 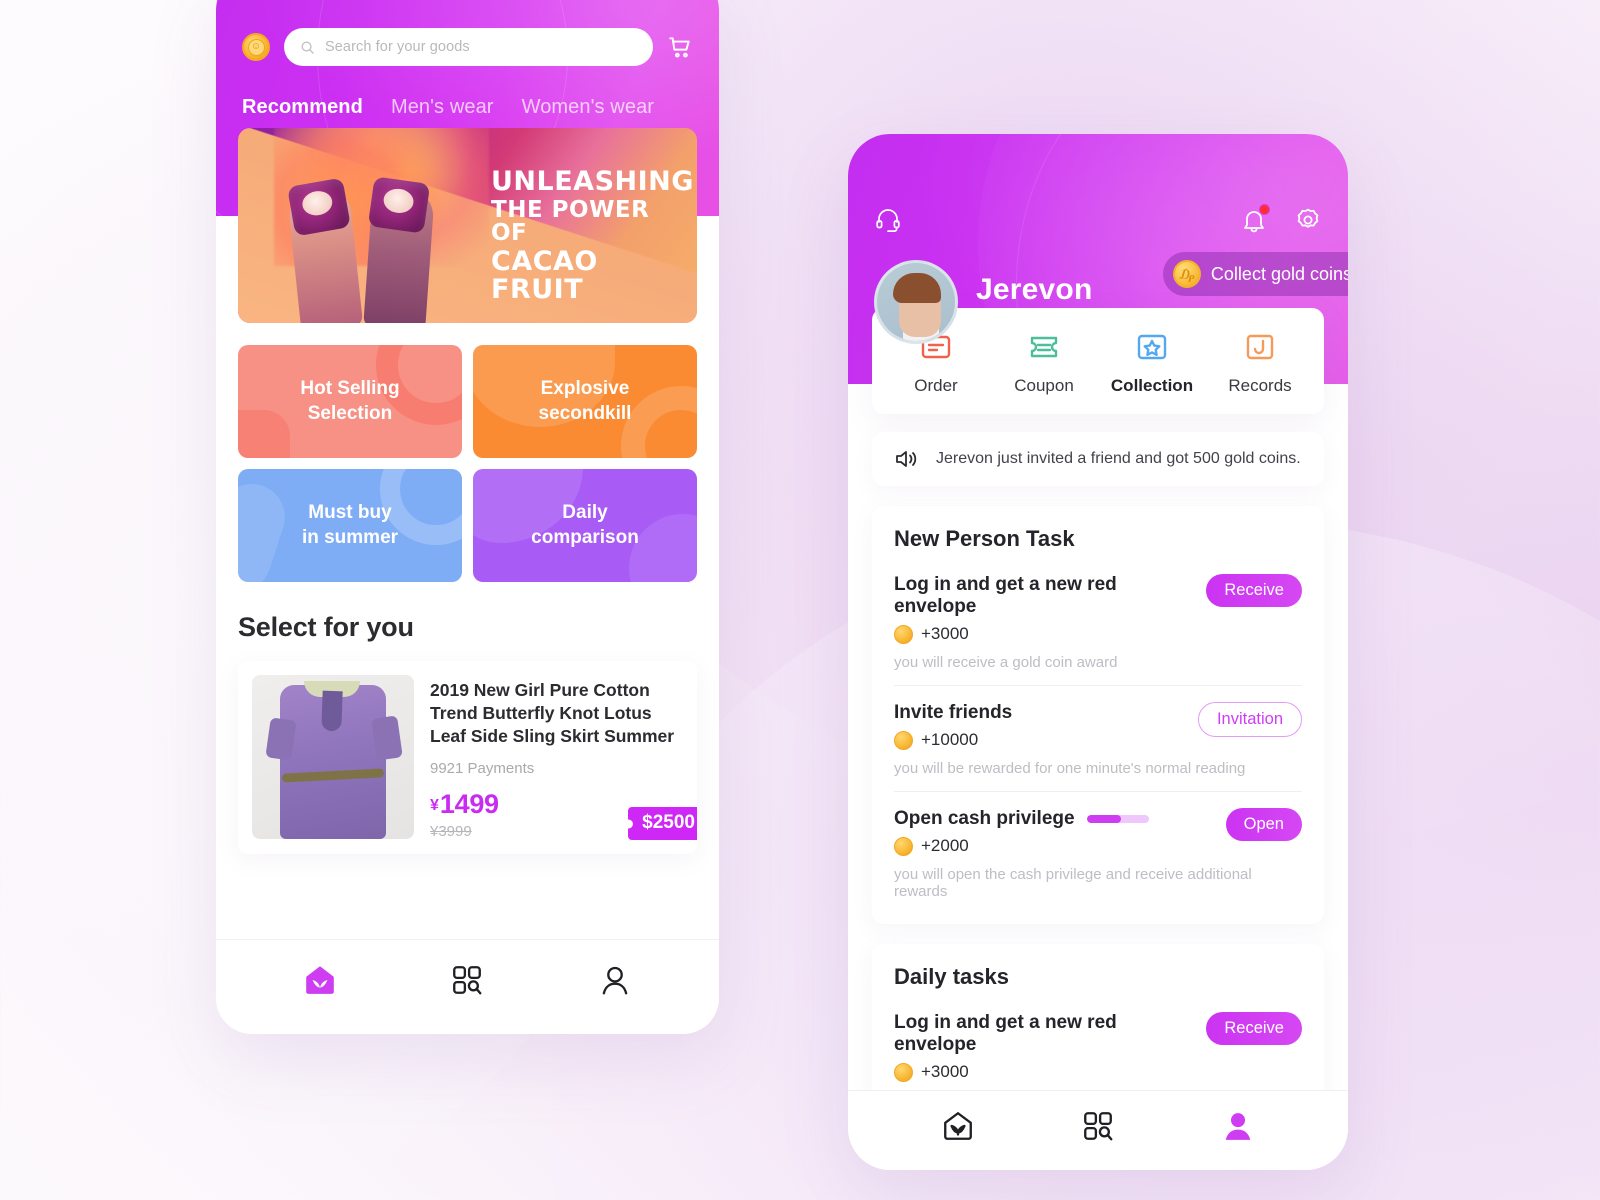 I want to click on avatar, so click(x=916, y=302).